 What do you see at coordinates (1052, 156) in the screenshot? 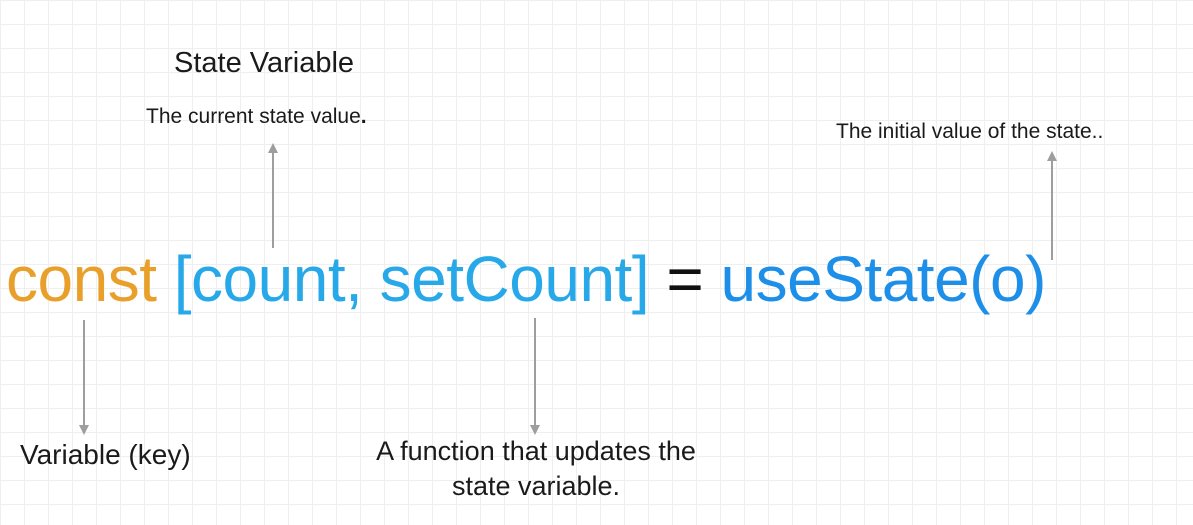
I see `initial-value-arrow-head` at bounding box center [1052, 156].